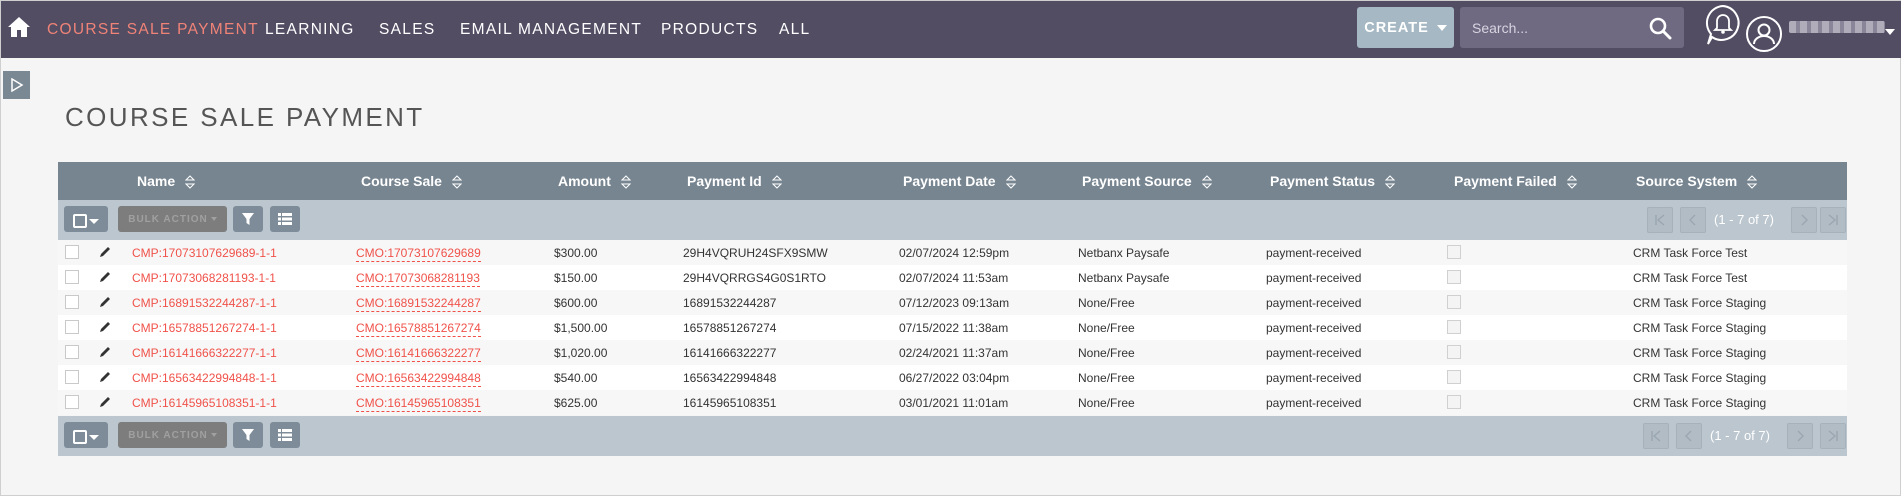 Image resolution: width=1901 pixels, height=496 pixels. I want to click on col-header-name: Name, so click(166, 181).